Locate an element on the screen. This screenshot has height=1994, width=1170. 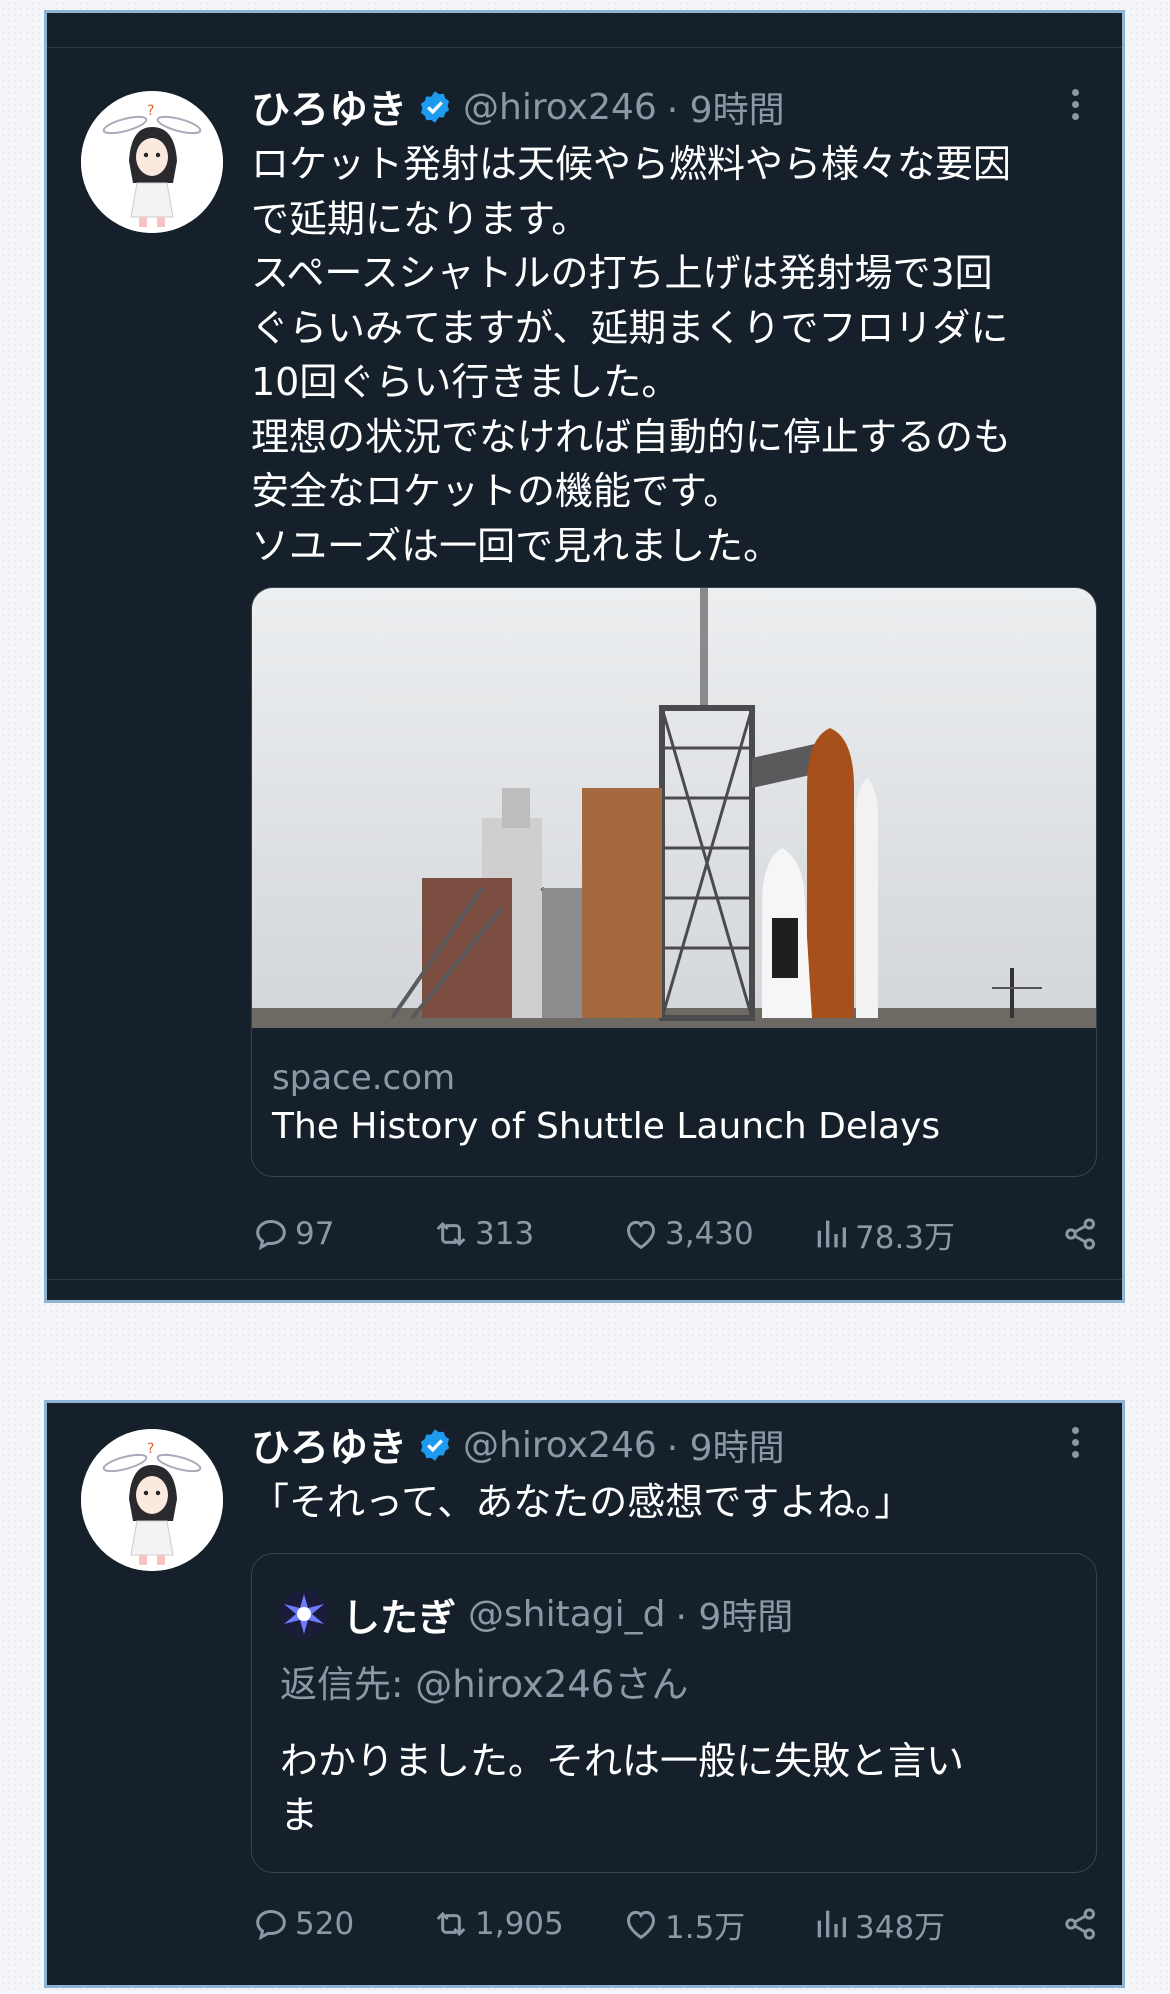
text-line: ぐらいみてますが、延期まくりでフロリダに is located at coordinates (630, 327).